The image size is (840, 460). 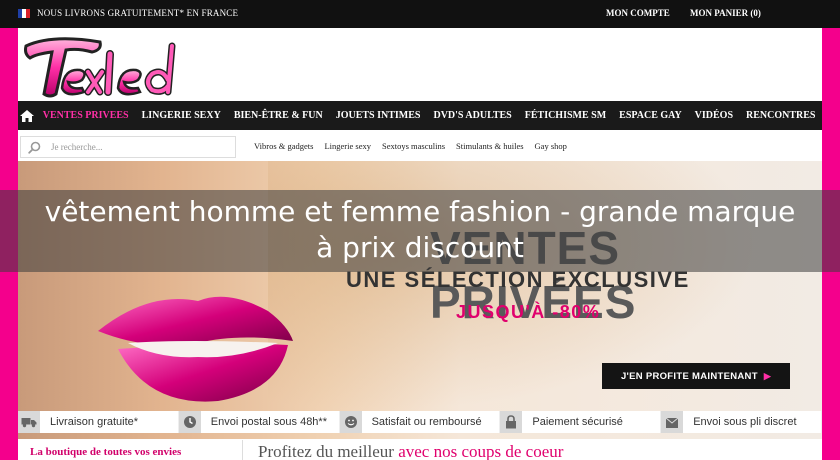 I want to click on divider, so click(x=242, y=450).